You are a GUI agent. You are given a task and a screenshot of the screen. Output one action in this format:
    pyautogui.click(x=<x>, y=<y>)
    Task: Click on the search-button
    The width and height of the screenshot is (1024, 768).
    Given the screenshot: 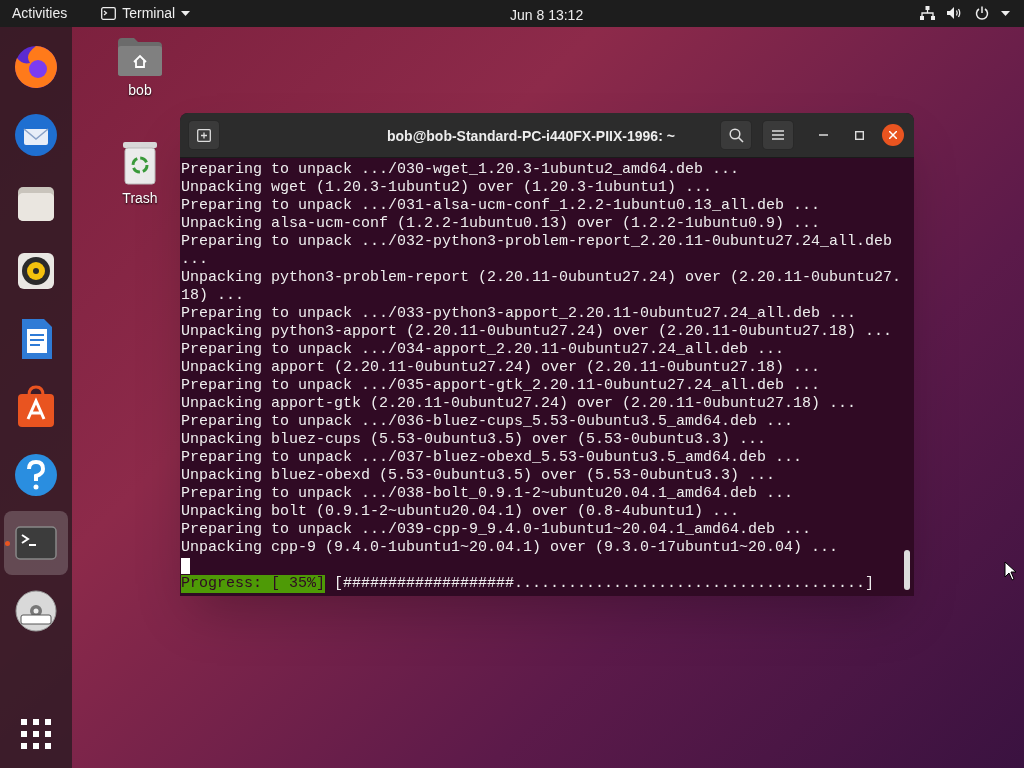 What is the action you would take?
    pyautogui.click(x=736, y=135)
    